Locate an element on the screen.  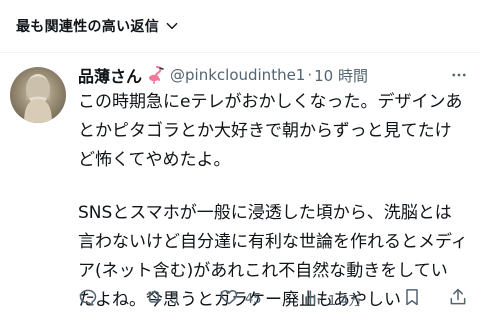
bookmark-button is located at coordinates (412, 299).